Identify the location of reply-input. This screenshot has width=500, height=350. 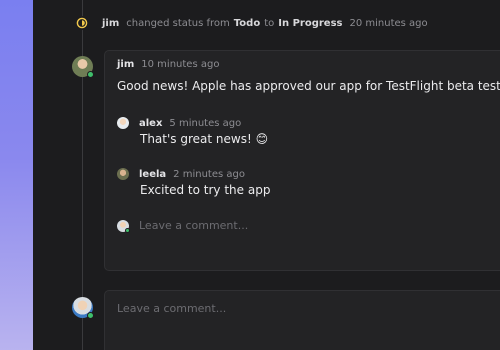
(269, 225).